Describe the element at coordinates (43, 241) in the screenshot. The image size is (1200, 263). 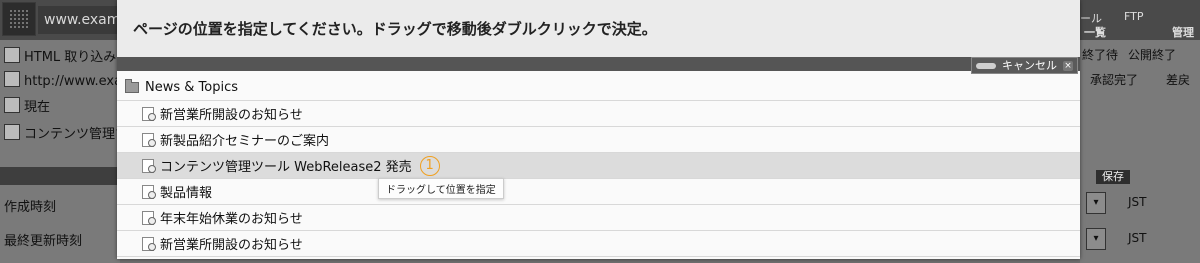
I see `updated-time-label: 最終更新時刻` at that location.